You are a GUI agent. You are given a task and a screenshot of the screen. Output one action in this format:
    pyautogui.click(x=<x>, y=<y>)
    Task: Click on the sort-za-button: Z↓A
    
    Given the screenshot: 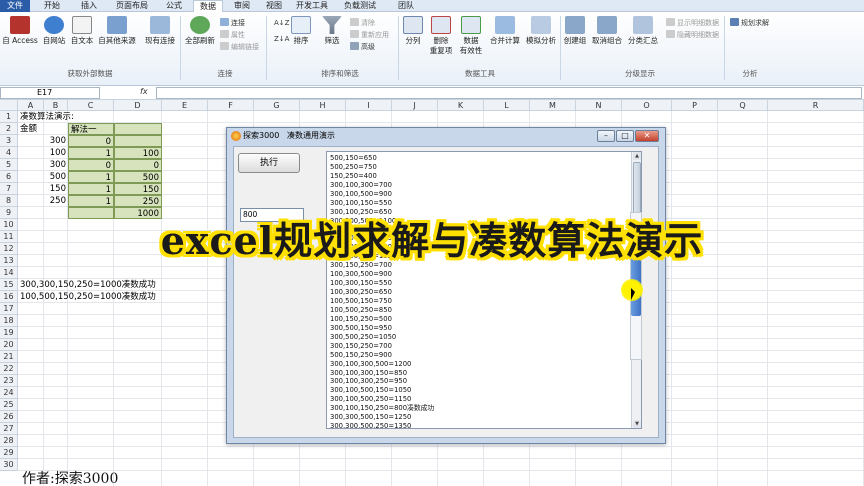 What is the action you would take?
    pyautogui.click(x=281, y=39)
    